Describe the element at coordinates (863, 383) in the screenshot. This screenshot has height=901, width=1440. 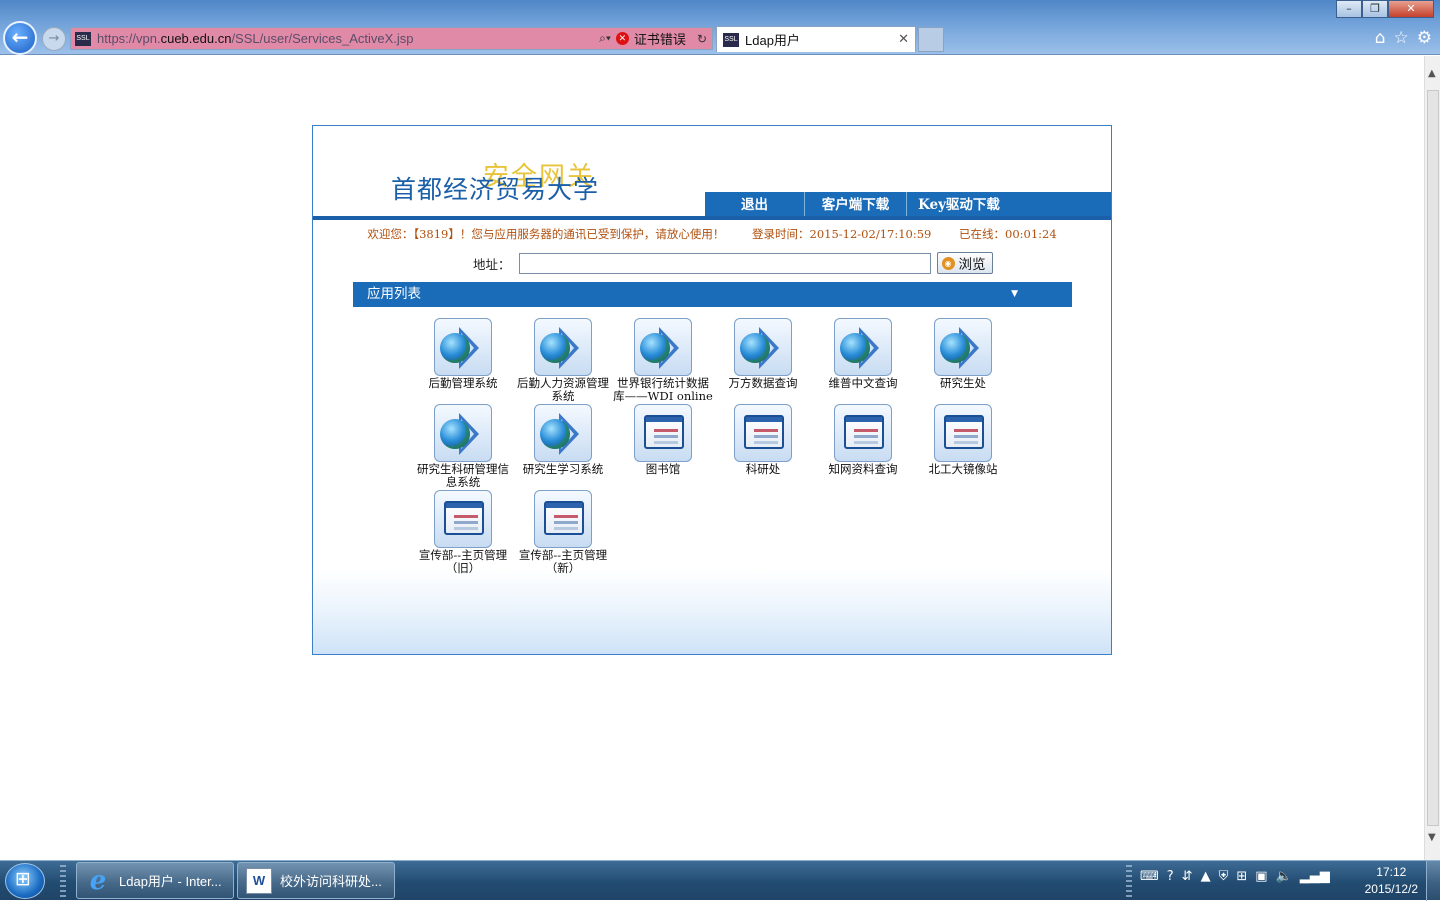
I see `app-label: 维普中文查询` at that location.